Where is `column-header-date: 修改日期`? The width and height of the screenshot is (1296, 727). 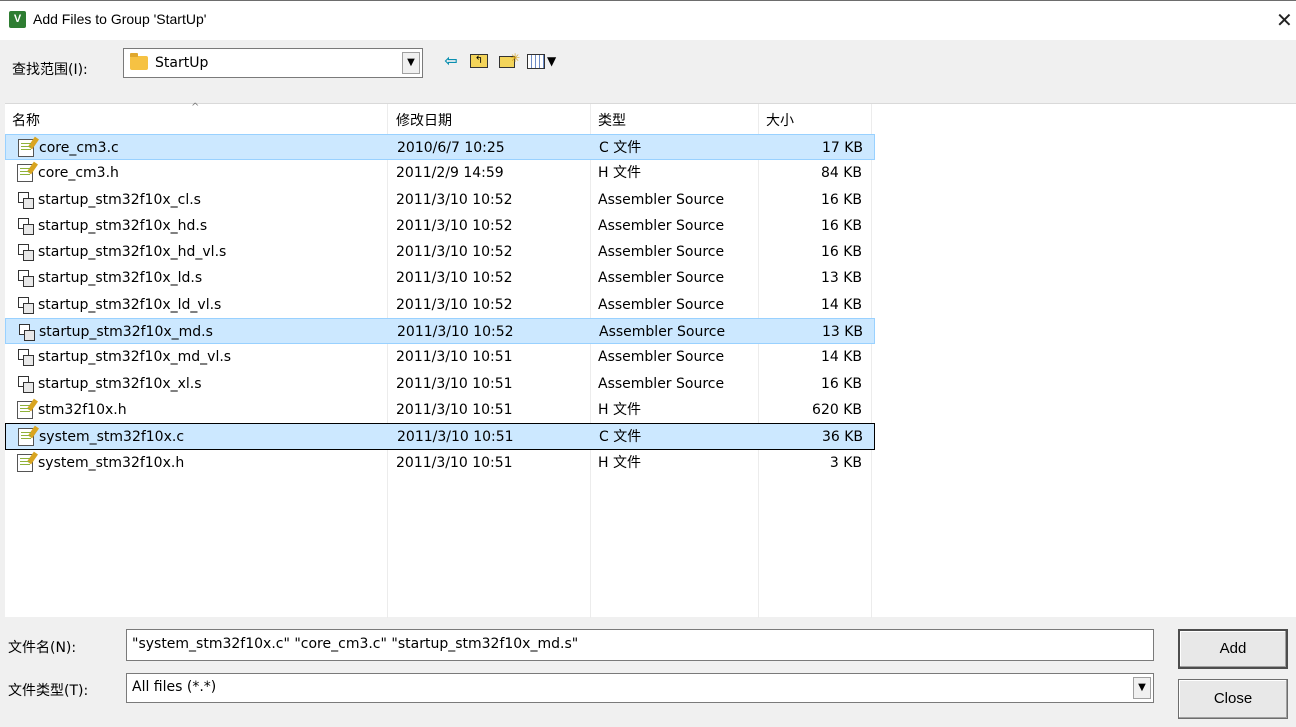
column-header-date: 修改日期 is located at coordinates (488, 119).